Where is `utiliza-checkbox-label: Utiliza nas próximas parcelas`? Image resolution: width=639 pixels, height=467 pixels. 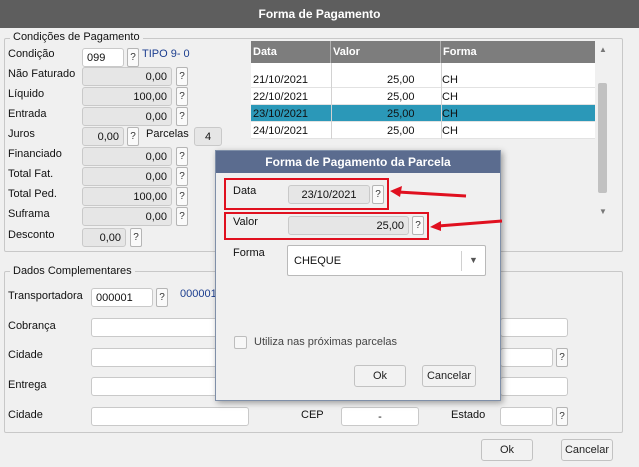 utiliza-checkbox-label: Utiliza nas próximas parcelas is located at coordinates (326, 342).